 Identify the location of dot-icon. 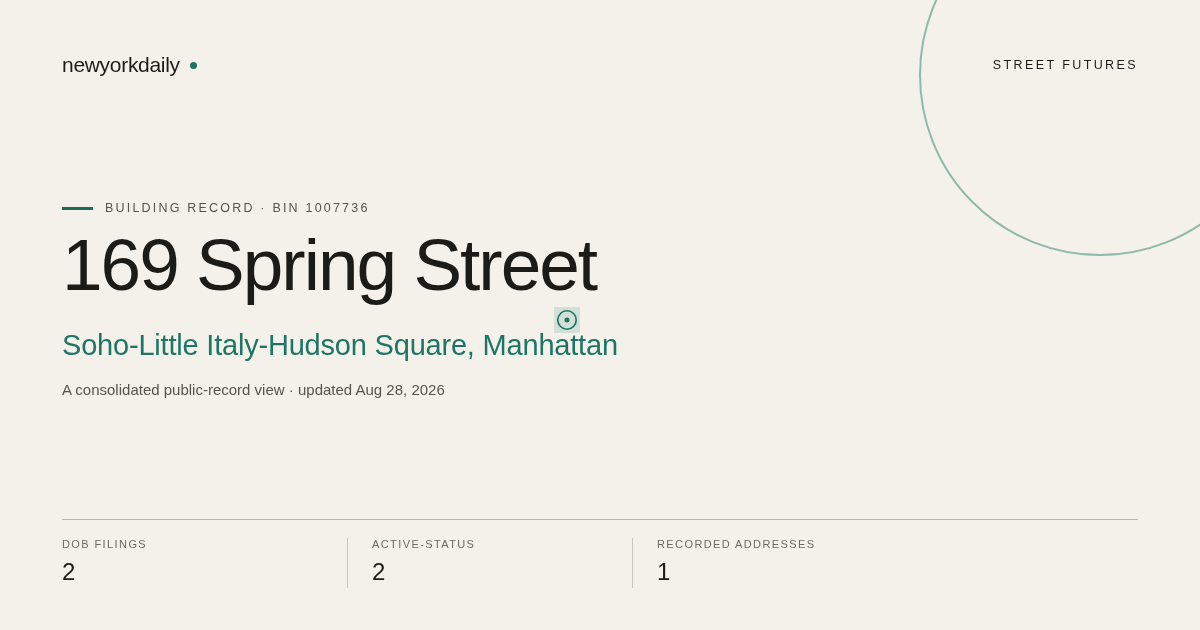
(193, 65).